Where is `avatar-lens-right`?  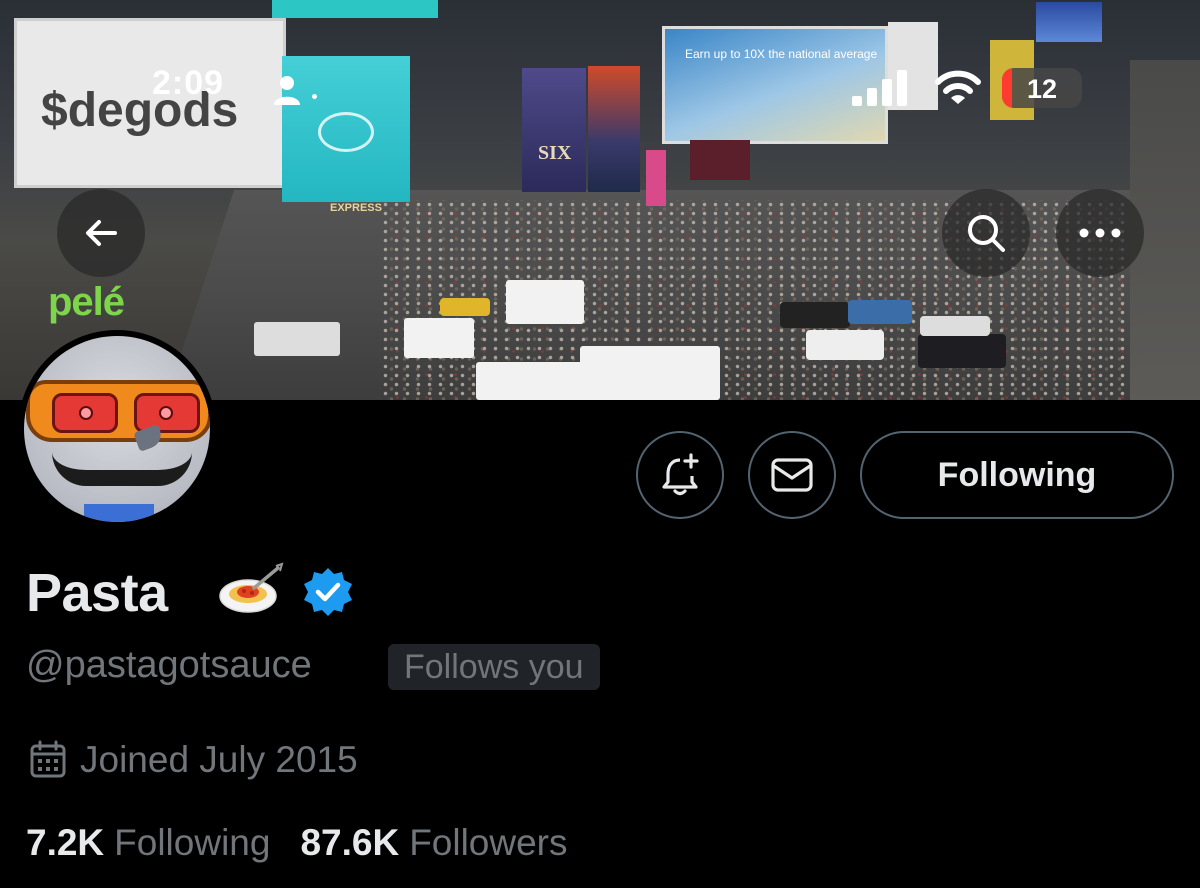
avatar-lens-right is located at coordinates (167, 413).